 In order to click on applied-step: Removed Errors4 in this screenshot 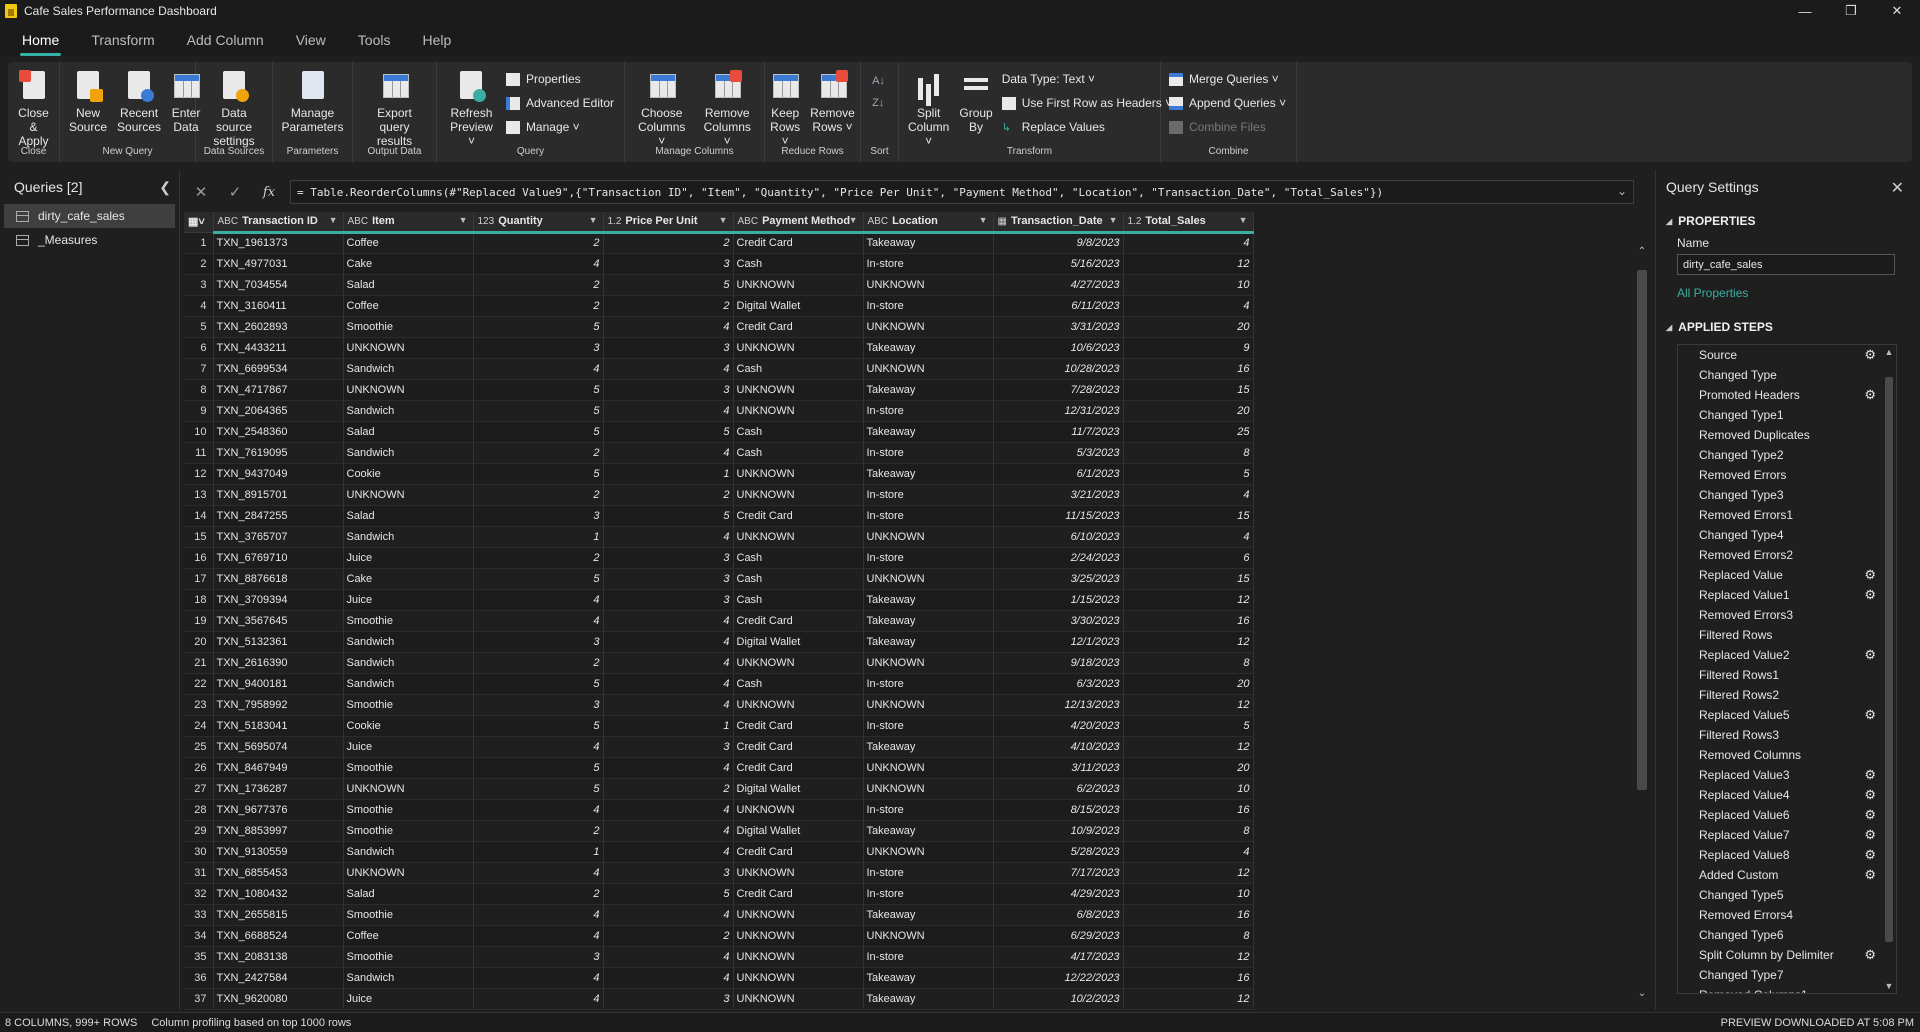, I will do `click(1787, 915)`.